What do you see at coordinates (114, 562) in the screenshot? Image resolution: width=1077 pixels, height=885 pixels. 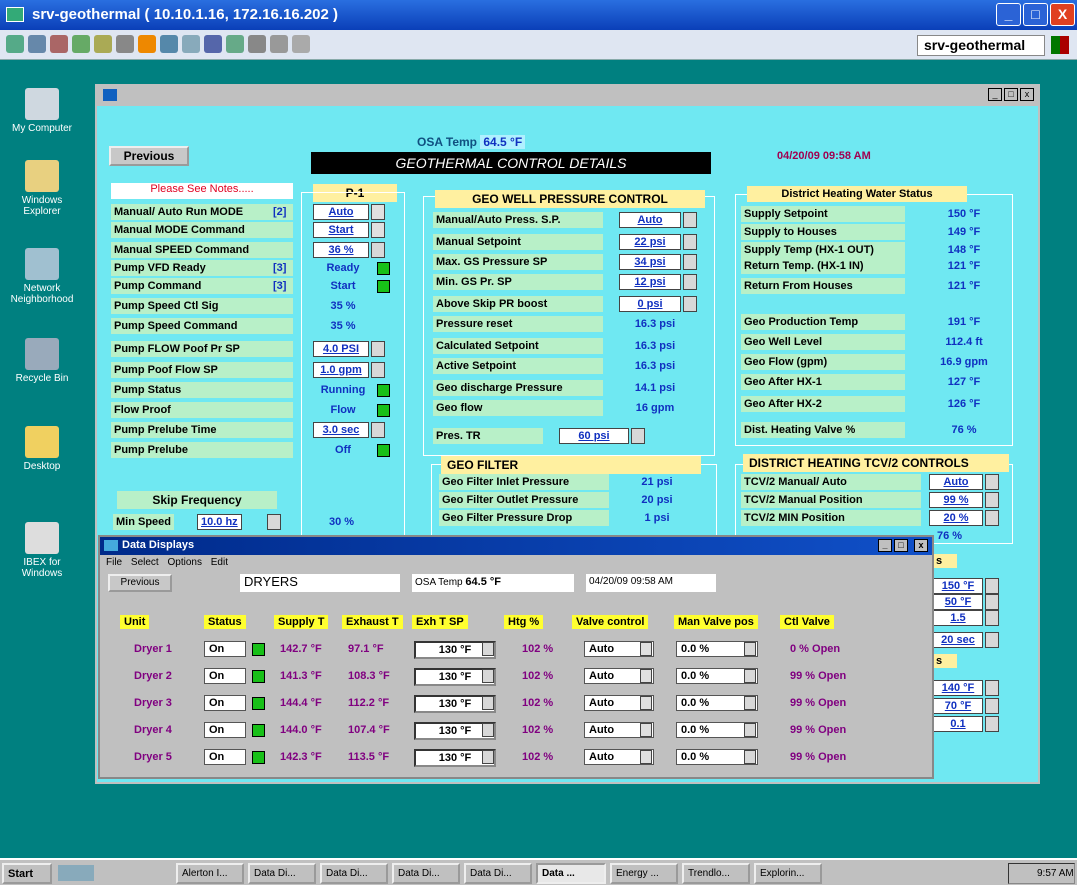 I see `menu-file: File` at bounding box center [114, 562].